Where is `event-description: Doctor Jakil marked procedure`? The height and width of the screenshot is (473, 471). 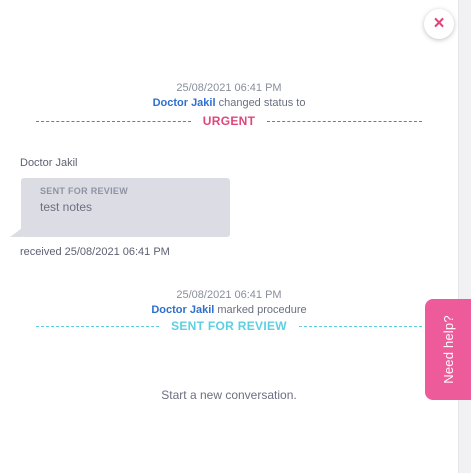 event-description: Doctor Jakil marked procedure is located at coordinates (229, 310).